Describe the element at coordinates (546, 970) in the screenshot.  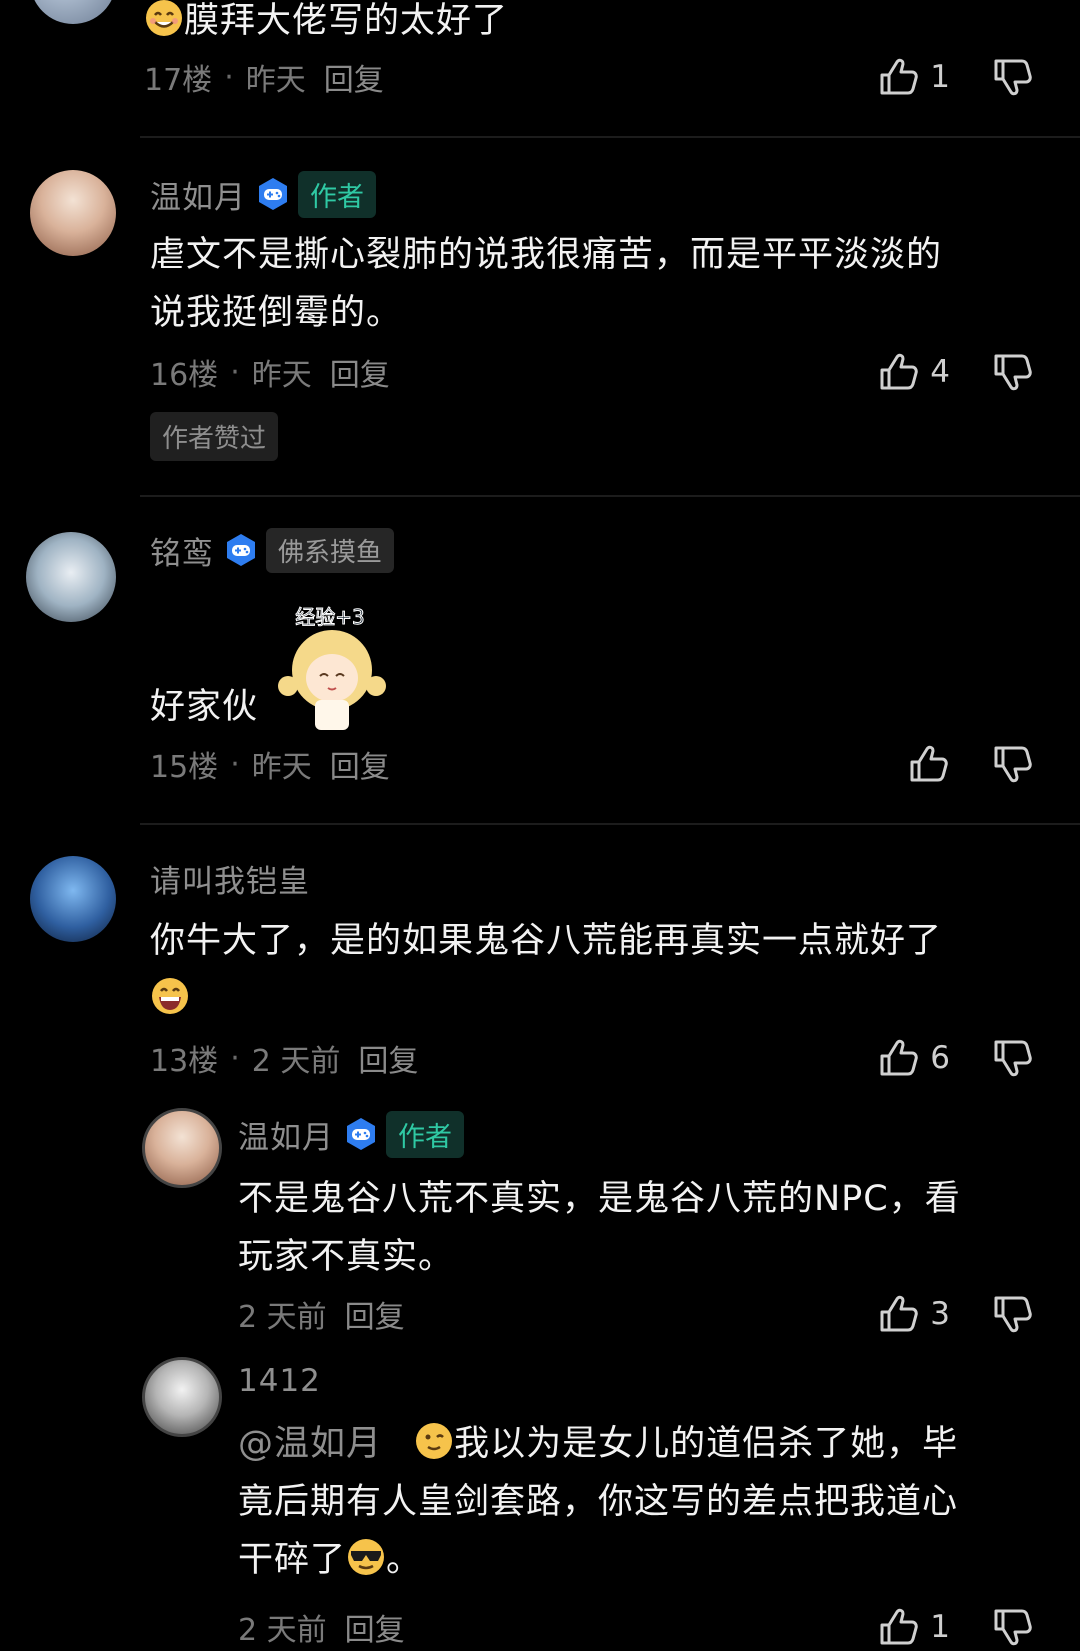
I see `comment-text: 你牛大了，是的如果鬼谷八荒能再真实一点就好了` at that location.